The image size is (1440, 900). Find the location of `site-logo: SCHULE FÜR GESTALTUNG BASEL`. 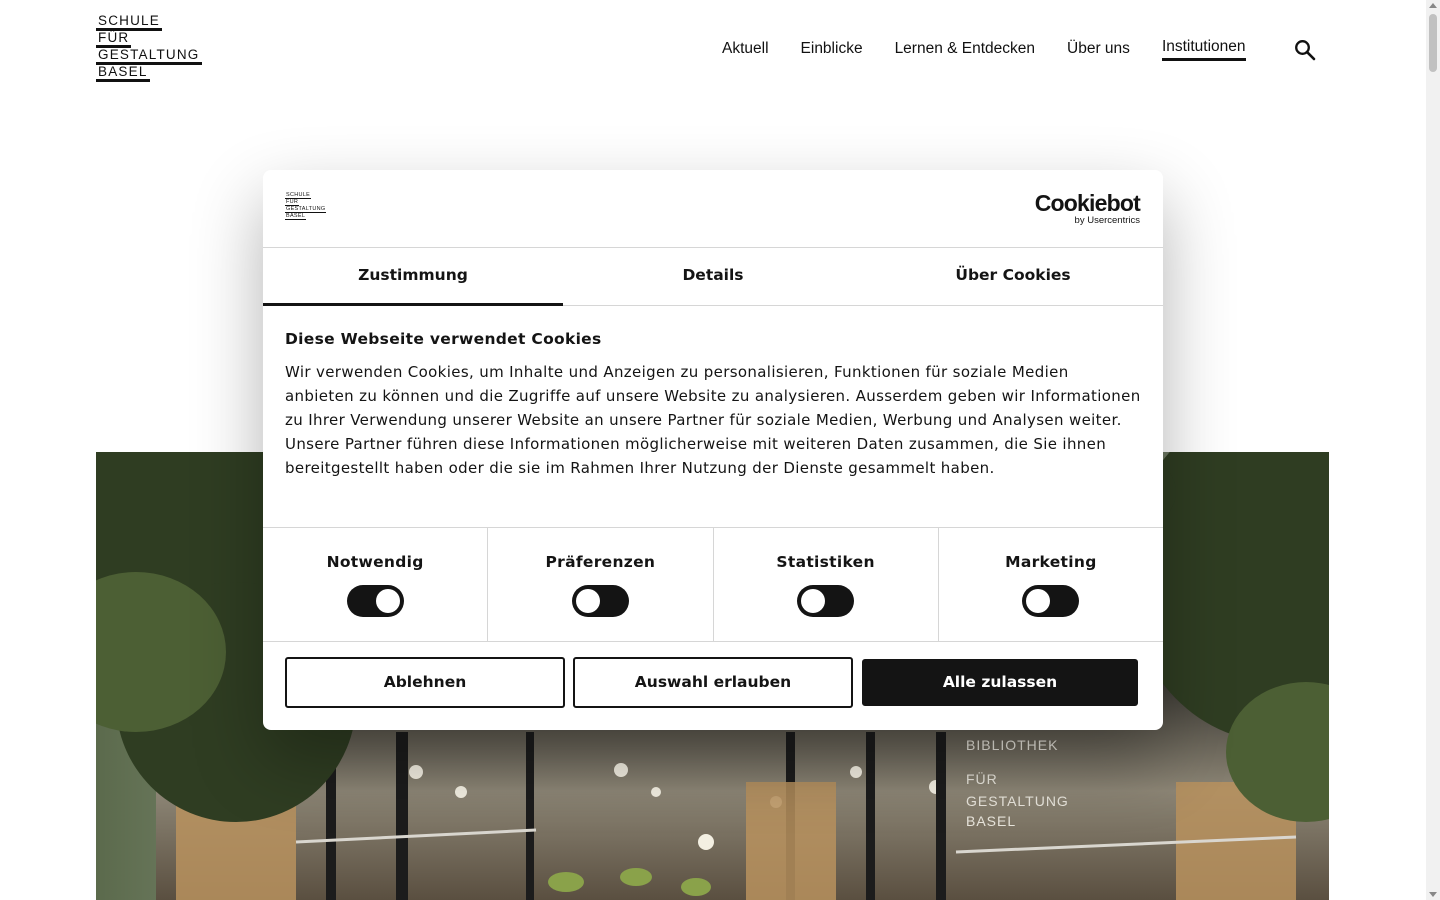

site-logo: SCHULE FÜR GESTALTUNG BASEL is located at coordinates (149, 48).